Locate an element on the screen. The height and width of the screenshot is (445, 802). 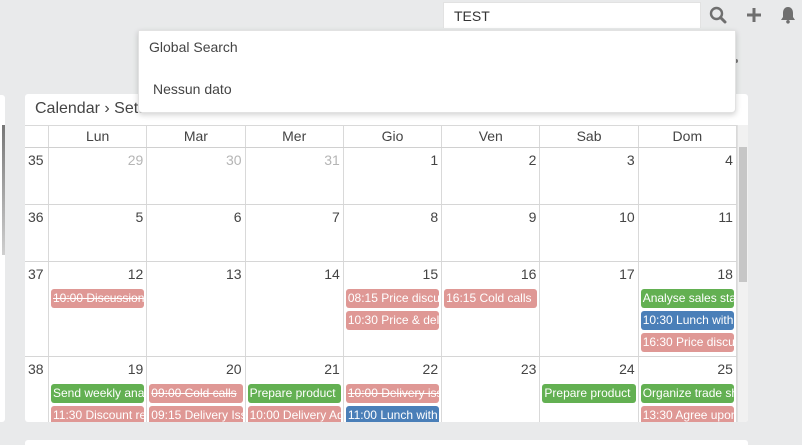
day-cell: 17 is located at coordinates (589, 309).